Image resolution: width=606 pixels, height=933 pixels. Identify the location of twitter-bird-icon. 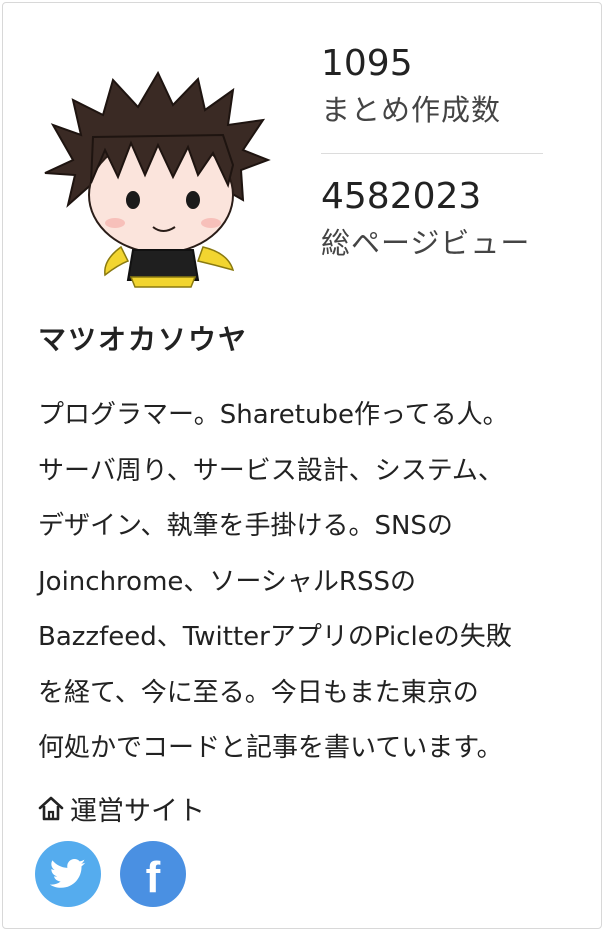
(68, 873).